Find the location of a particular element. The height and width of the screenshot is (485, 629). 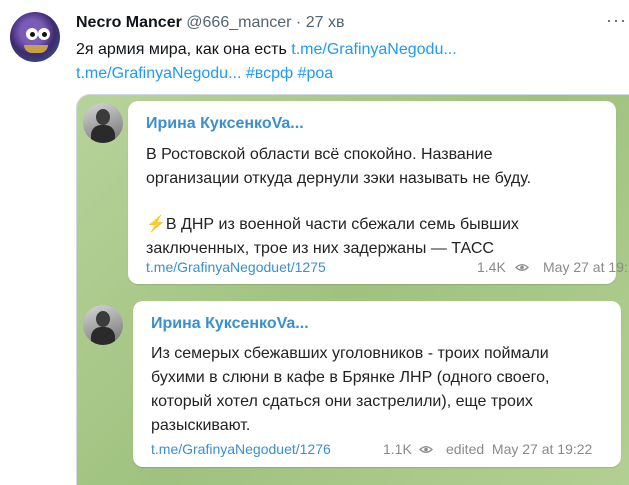

avatar-eye-right is located at coordinates (44, 34).